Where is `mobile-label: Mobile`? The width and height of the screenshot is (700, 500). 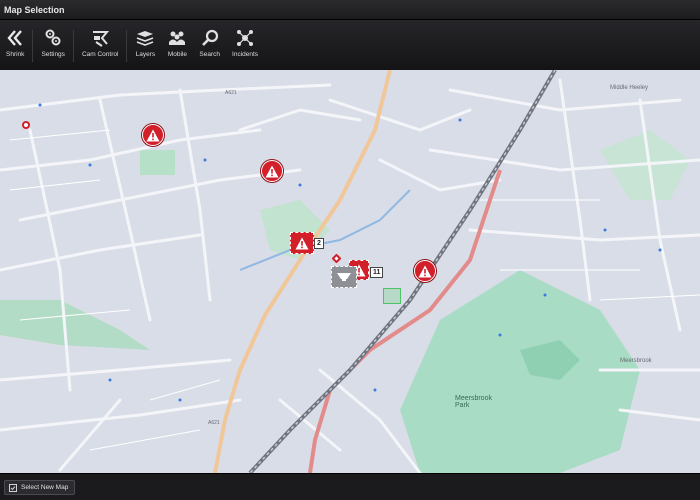 mobile-label: Mobile is located at coordinates (177, 54).